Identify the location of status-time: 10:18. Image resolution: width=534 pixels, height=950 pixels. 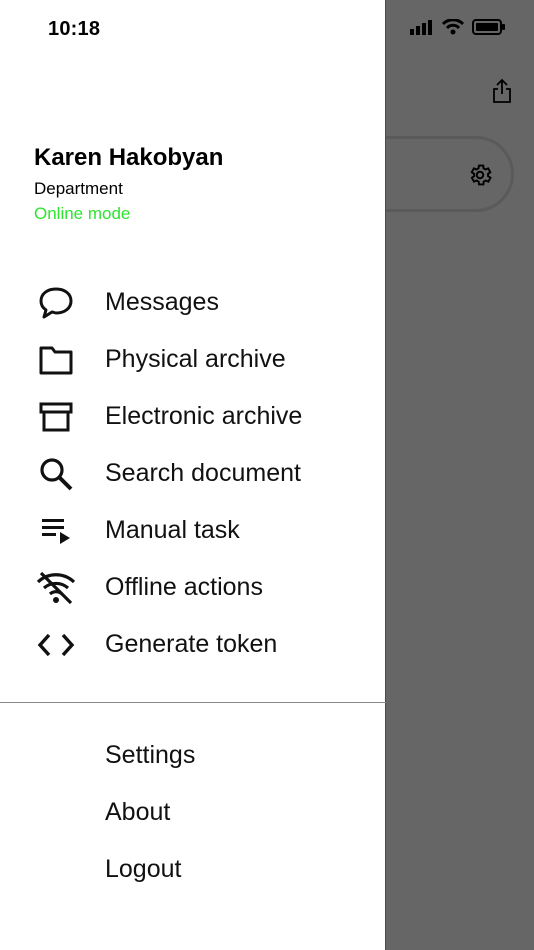
(74, 29).